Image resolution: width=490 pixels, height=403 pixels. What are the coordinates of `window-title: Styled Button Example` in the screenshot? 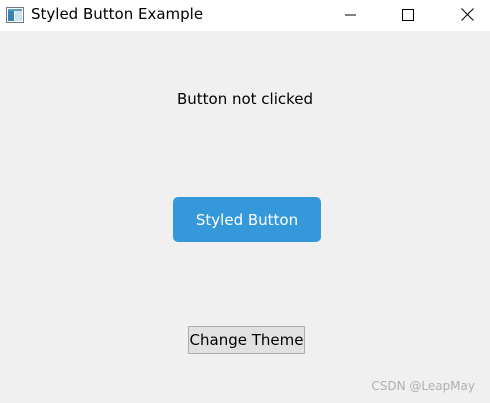 It's located at (117, 14).